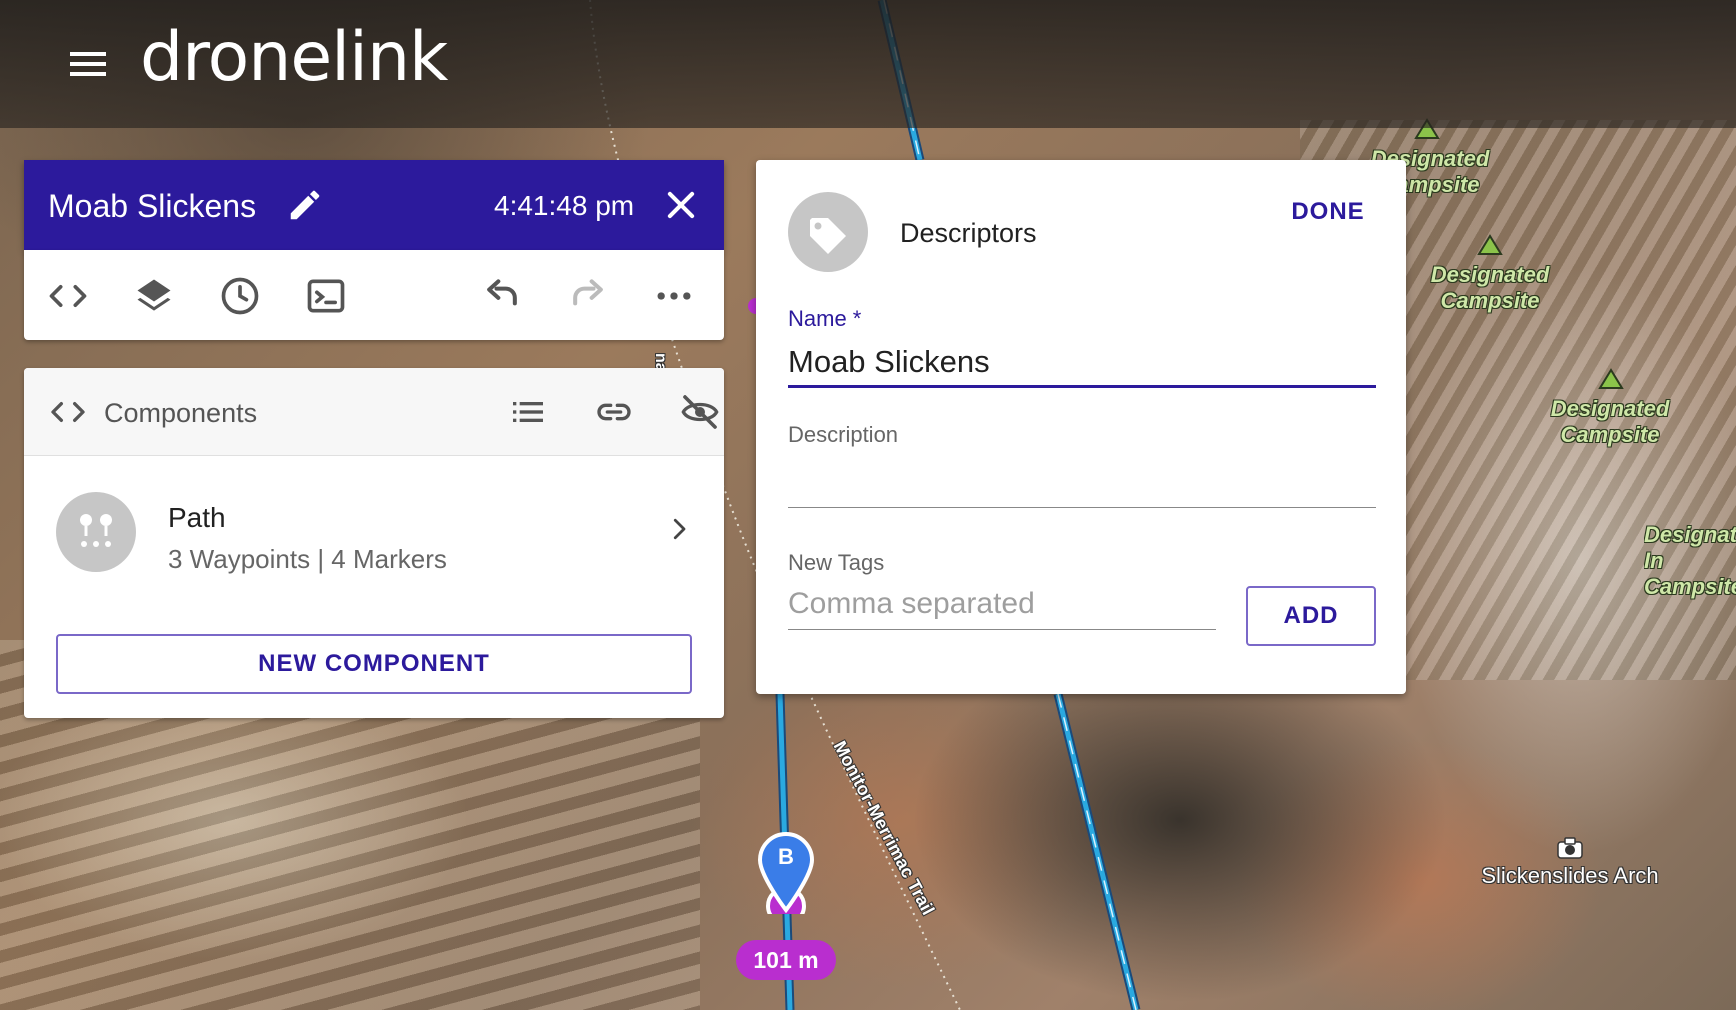 The width and height of the screenshot is (1736, 1010). I want to click on distance-badge: 101 m, so click(786, 960).